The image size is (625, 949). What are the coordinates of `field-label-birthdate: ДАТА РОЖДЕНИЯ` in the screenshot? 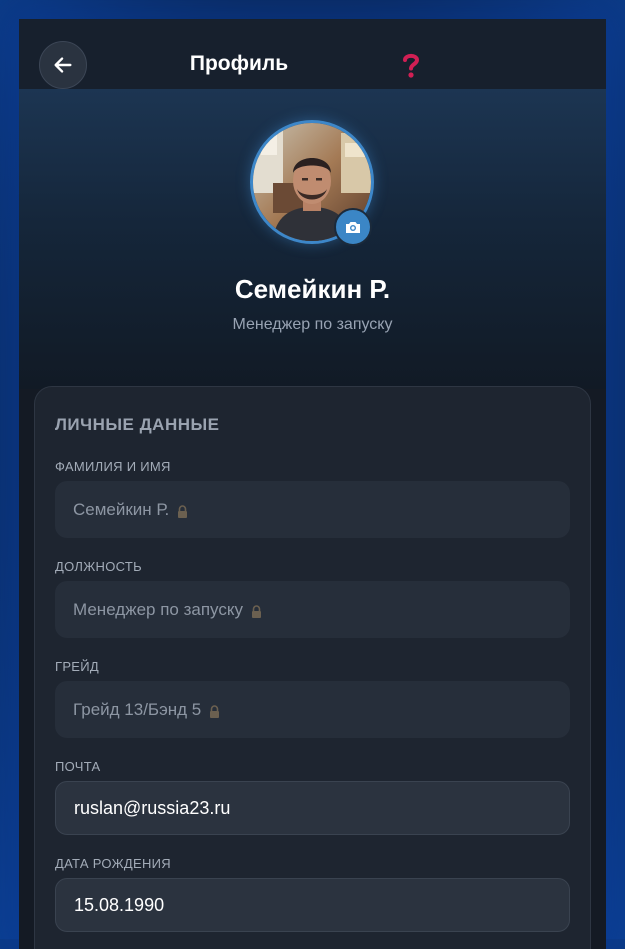 It's located at (113, 863).